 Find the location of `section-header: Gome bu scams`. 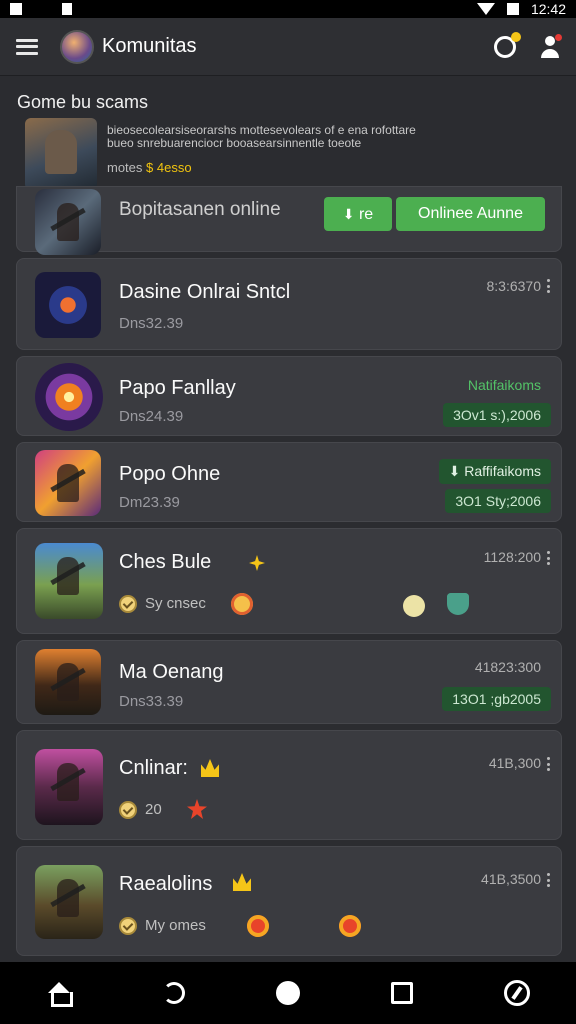

section-header: Gome bu scams is located at coordinates (83, 102).